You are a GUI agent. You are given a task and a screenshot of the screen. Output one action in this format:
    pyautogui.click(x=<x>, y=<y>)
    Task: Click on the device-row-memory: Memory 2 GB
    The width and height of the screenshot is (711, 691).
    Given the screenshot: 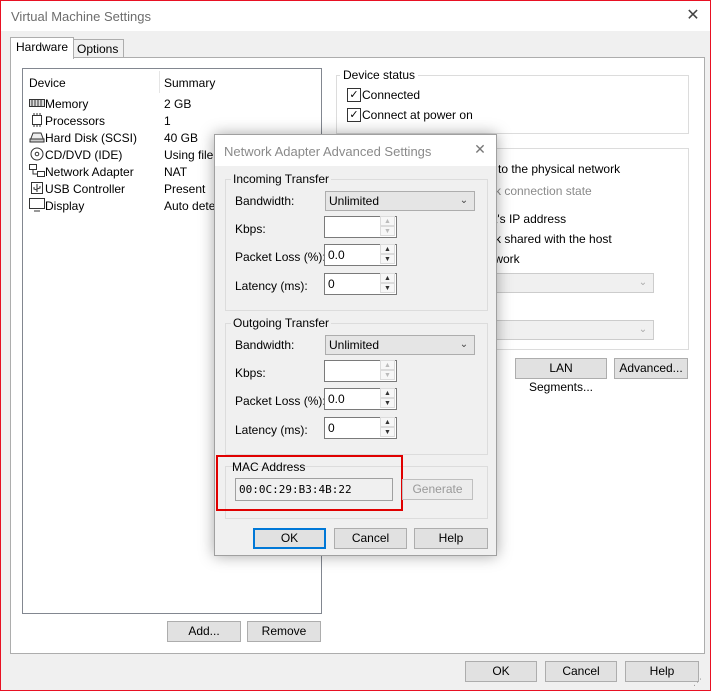 What is the action you would take?
    pyautogui.click(x=172, y=103)
    